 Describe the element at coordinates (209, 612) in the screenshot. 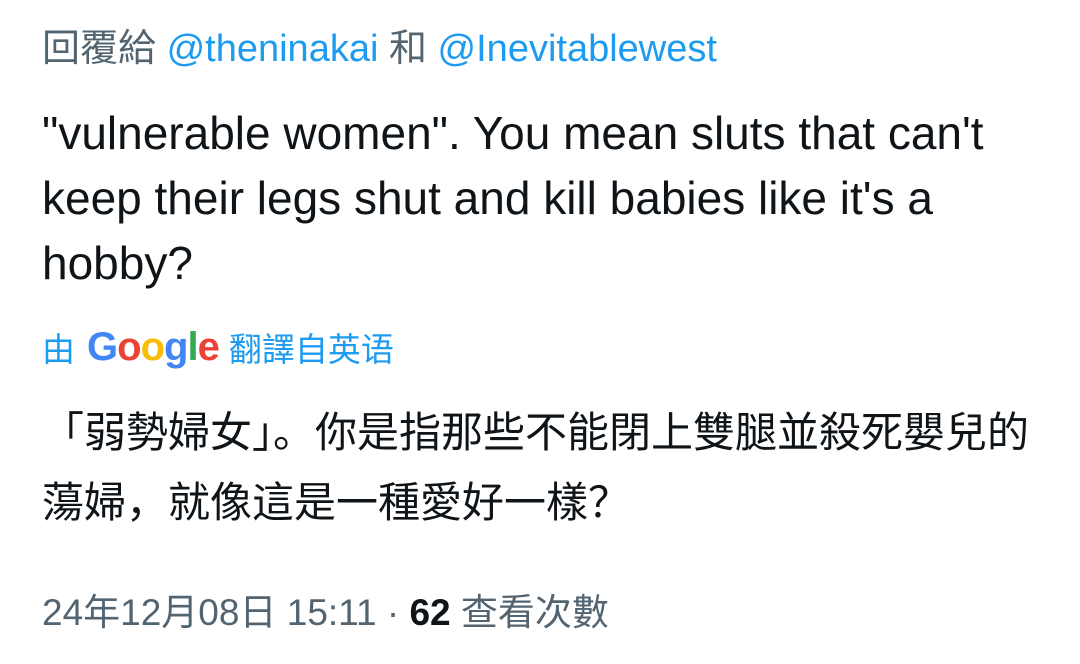

I see `tweet-timestamp: 24年12月08日 15:11` at that location.